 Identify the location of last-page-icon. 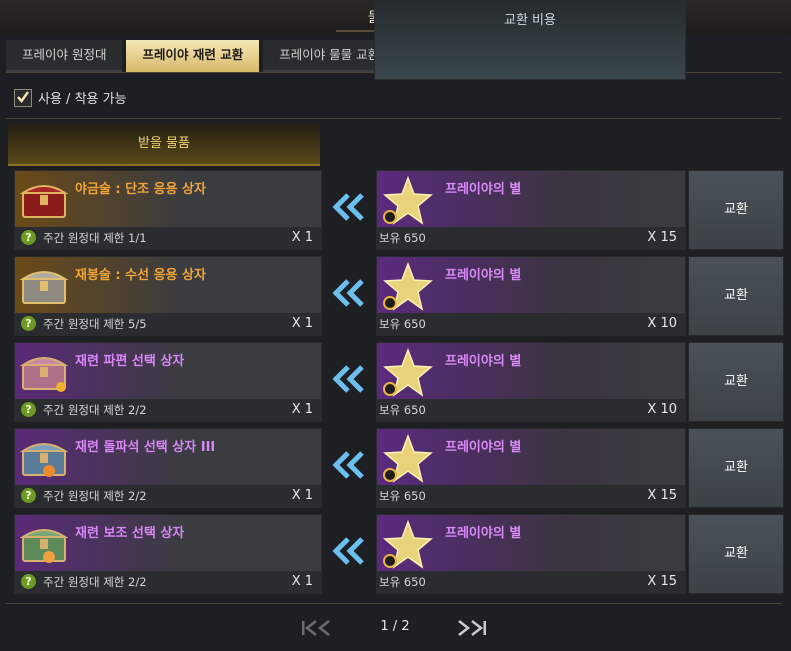
(472, 628).